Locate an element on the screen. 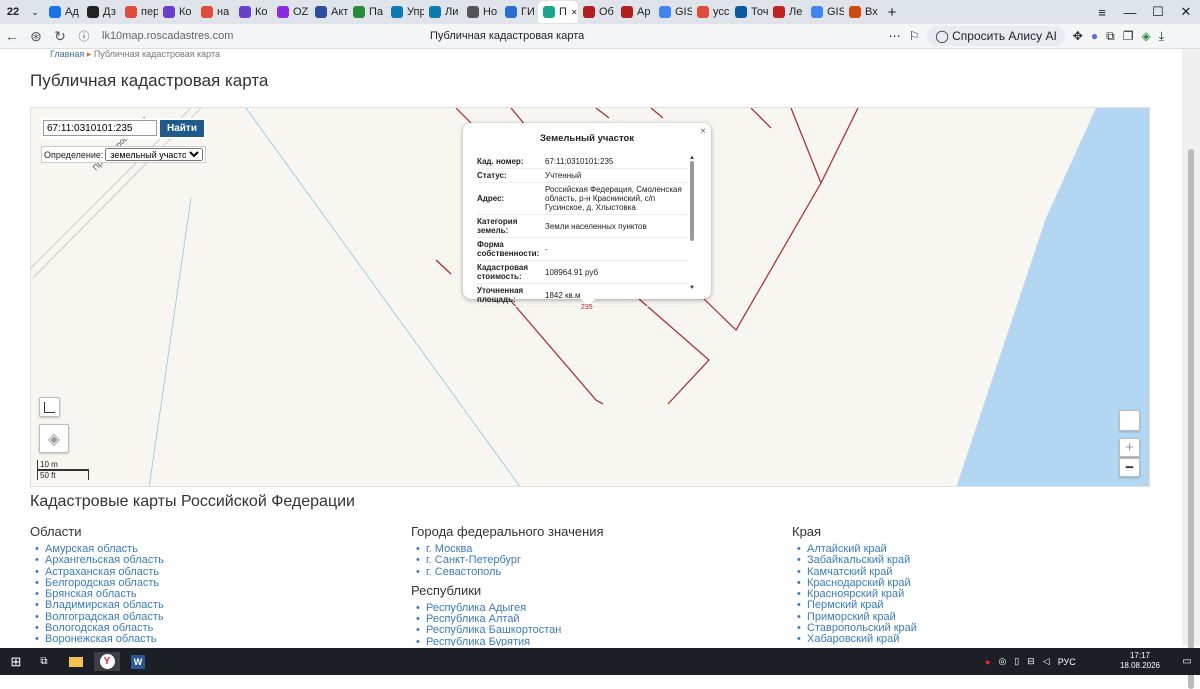  address-bar-actions: ⋯ ⚐ ◯ Спросить Алису AI ✥ ● ⧉ ❐ ◈ ⤓ is located at coordinates (1026, 36).